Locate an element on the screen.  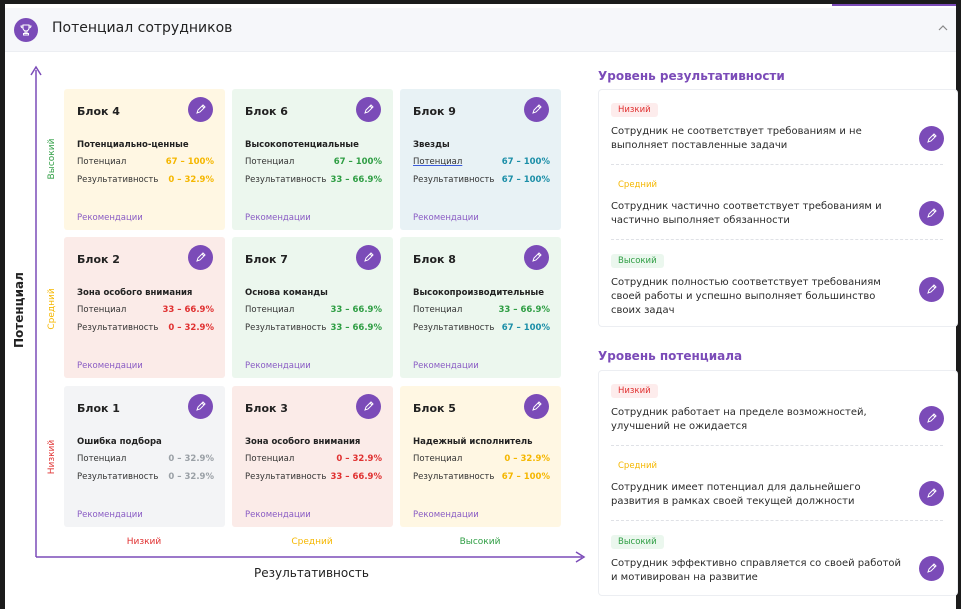
y-level-mid: Средний is located at coordinates (52, 309).